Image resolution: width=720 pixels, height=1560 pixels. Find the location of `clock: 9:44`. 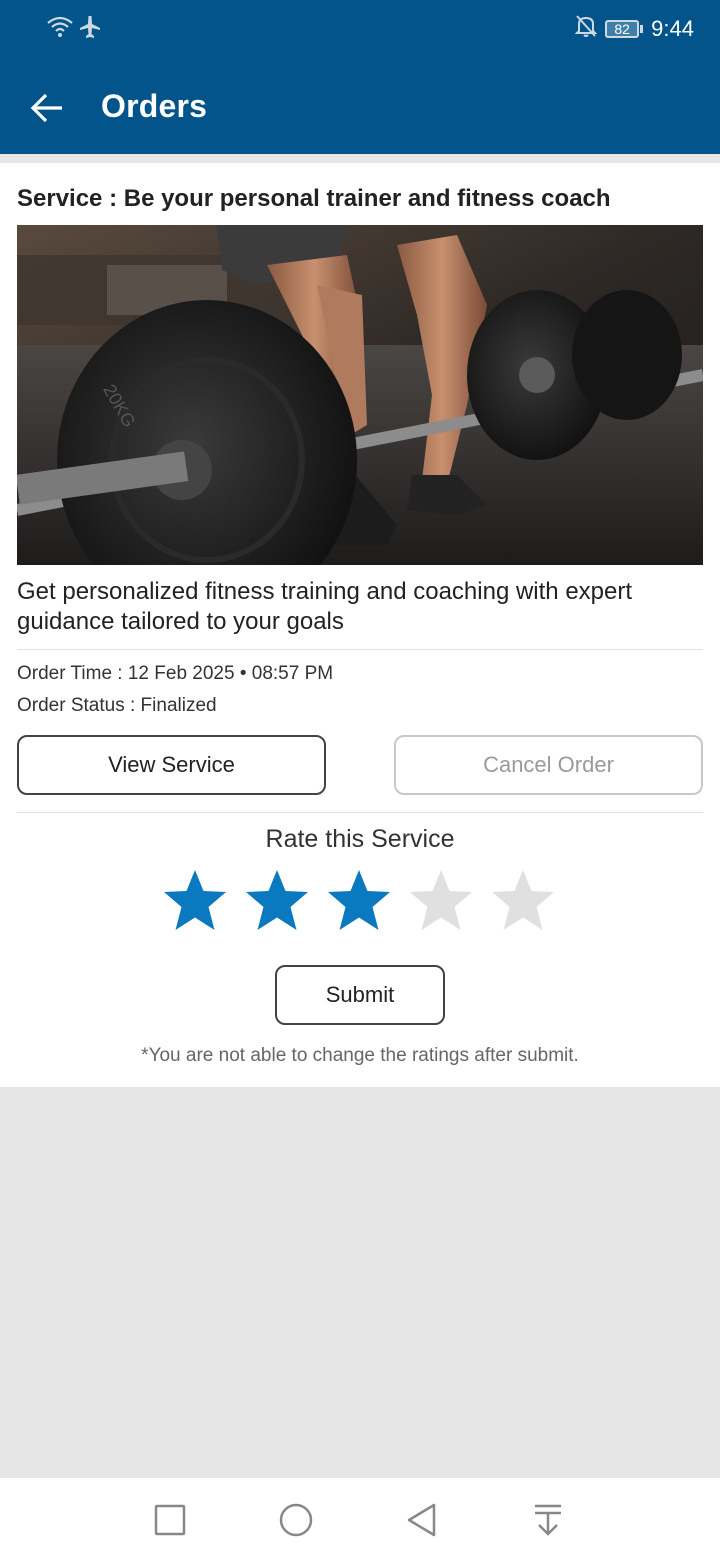

clock: 9:44 is located at coordinates (672, 28).